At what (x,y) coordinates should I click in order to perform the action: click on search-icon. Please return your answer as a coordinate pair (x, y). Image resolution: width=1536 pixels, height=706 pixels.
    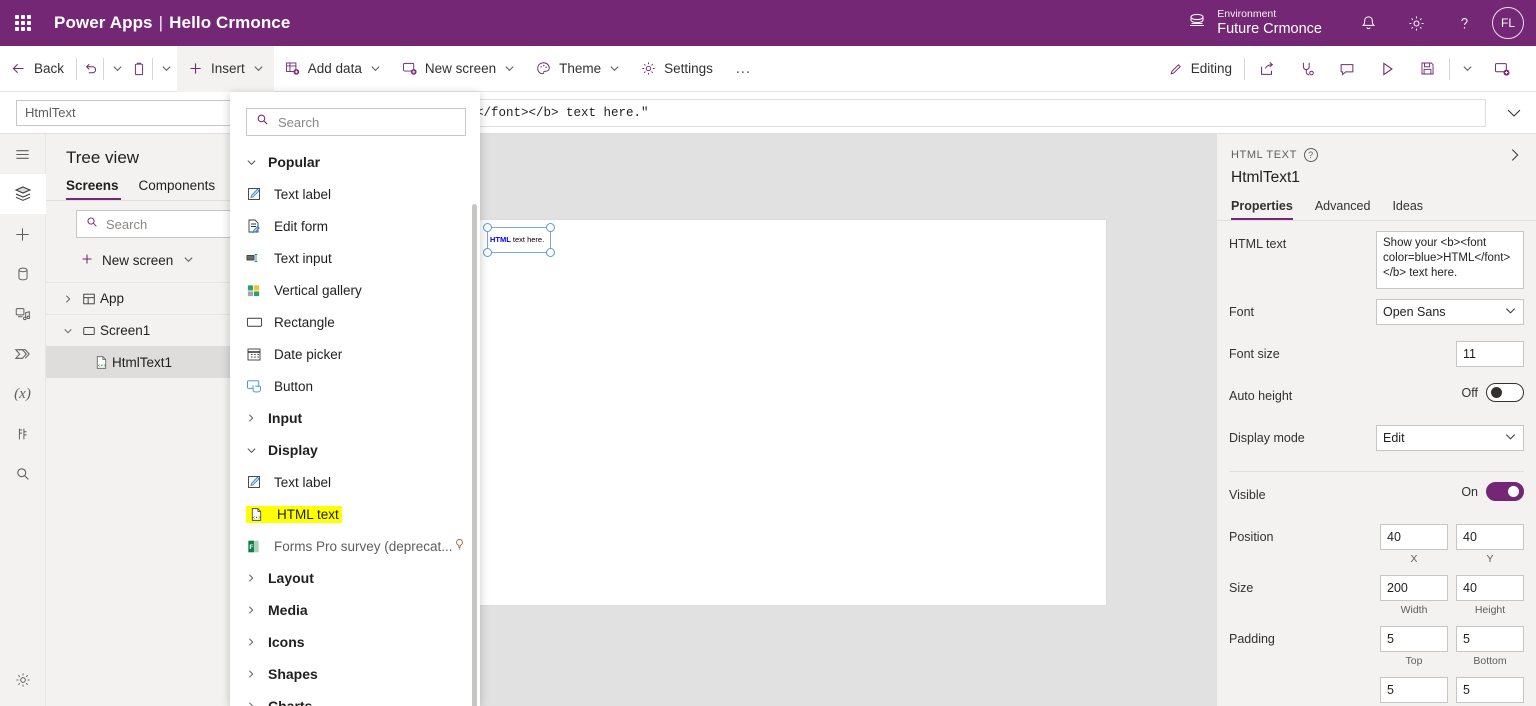
    Looking at the image, I should click on (92, 224).